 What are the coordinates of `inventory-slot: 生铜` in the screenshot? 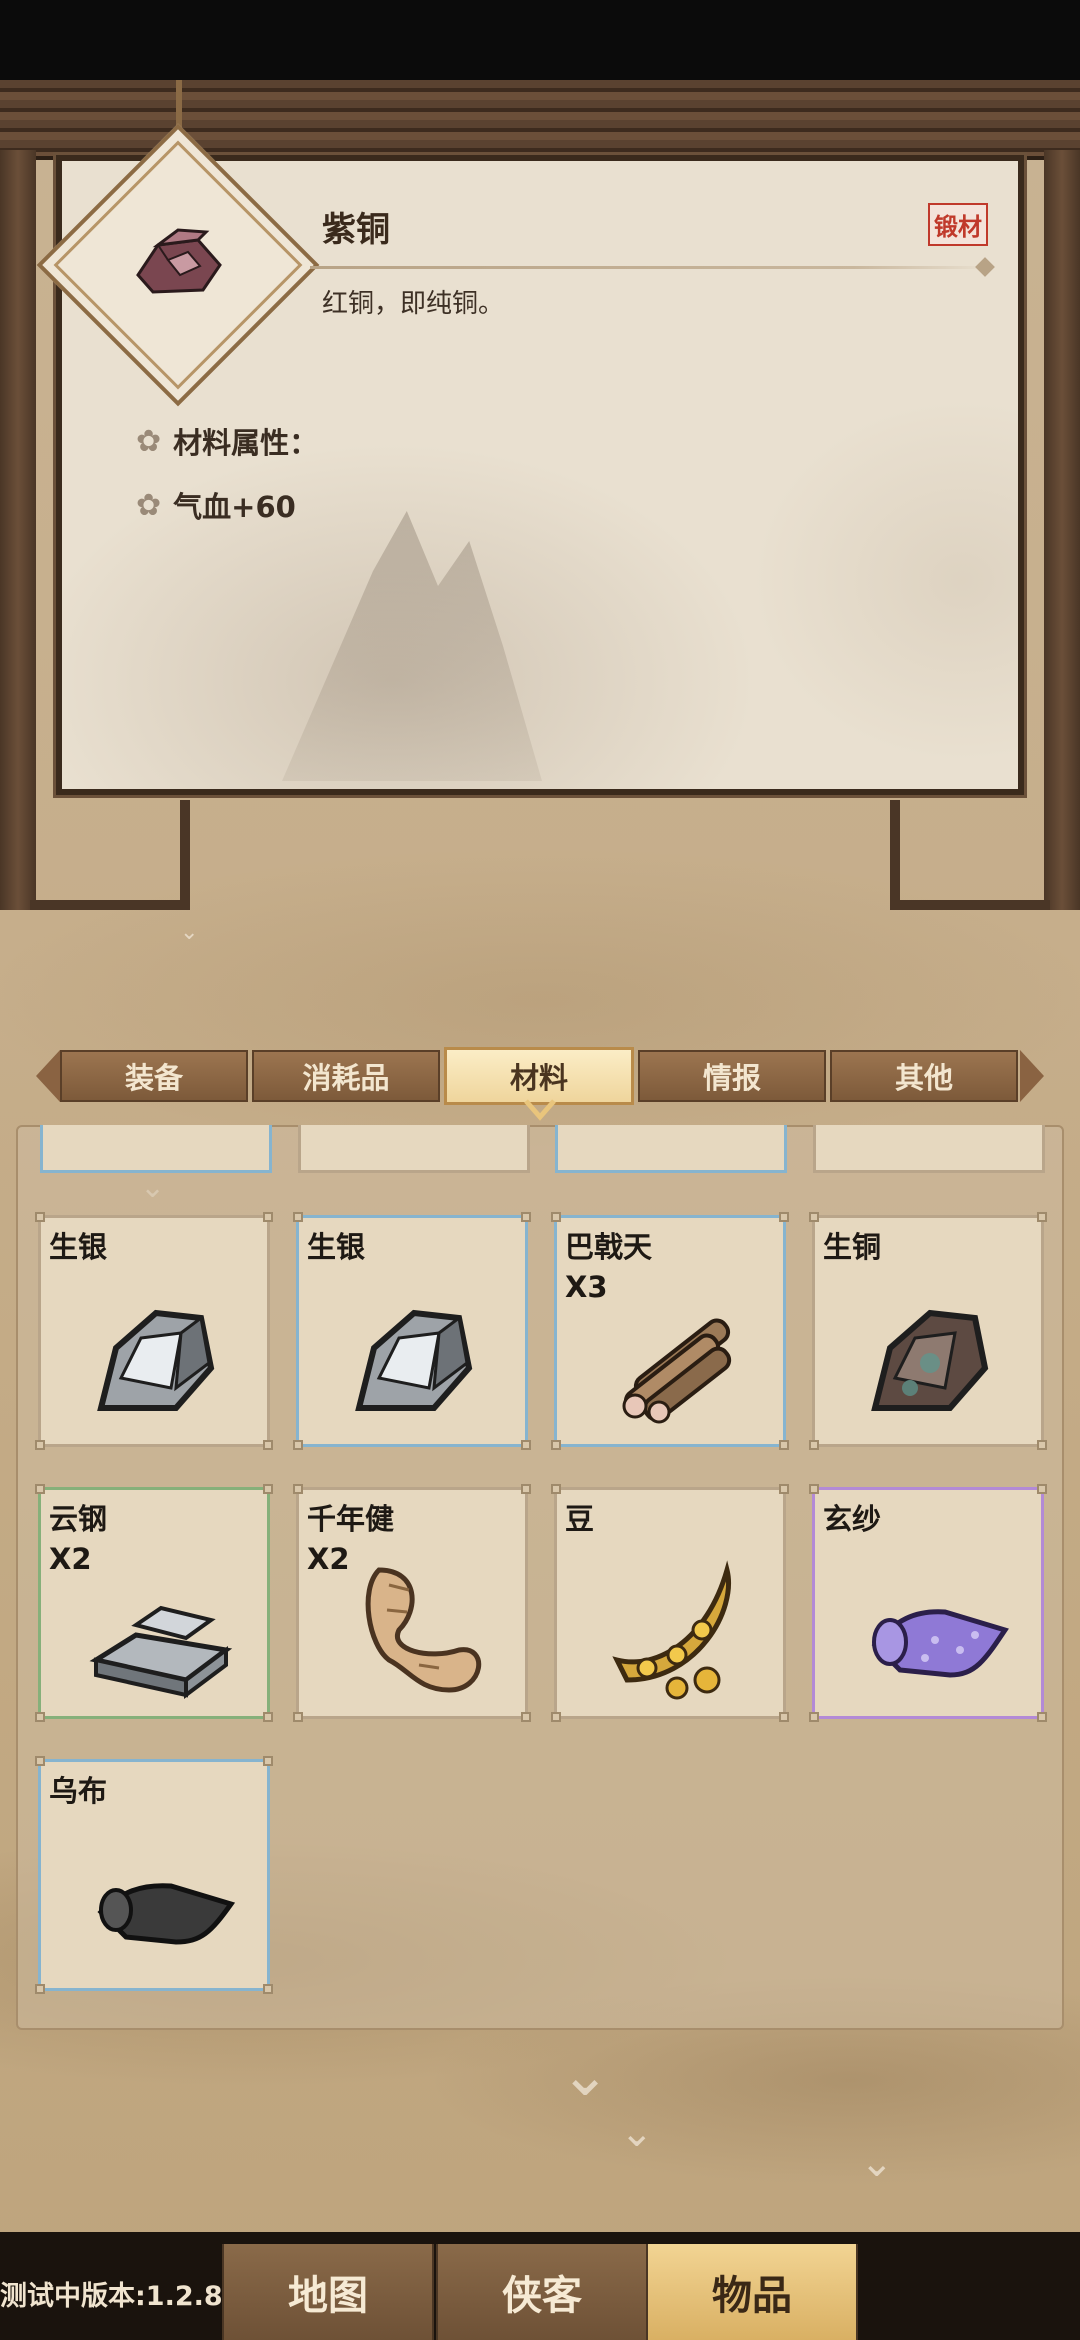 It's located at (928, 1331).